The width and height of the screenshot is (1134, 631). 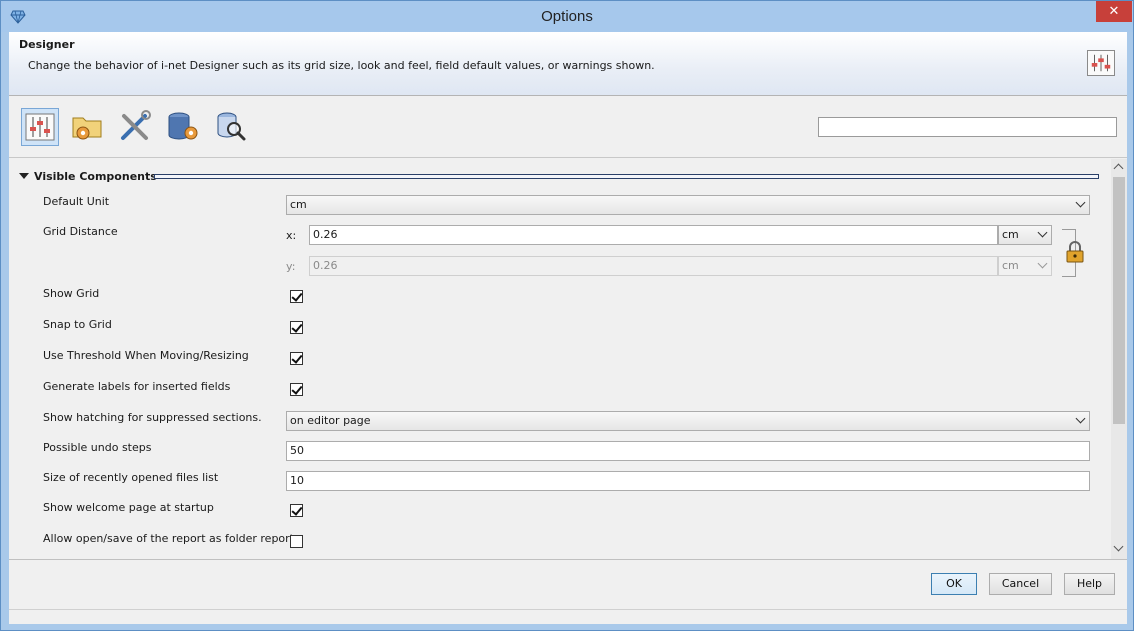 I want to click on folder-gear-icon, so click(x=87, y=128).